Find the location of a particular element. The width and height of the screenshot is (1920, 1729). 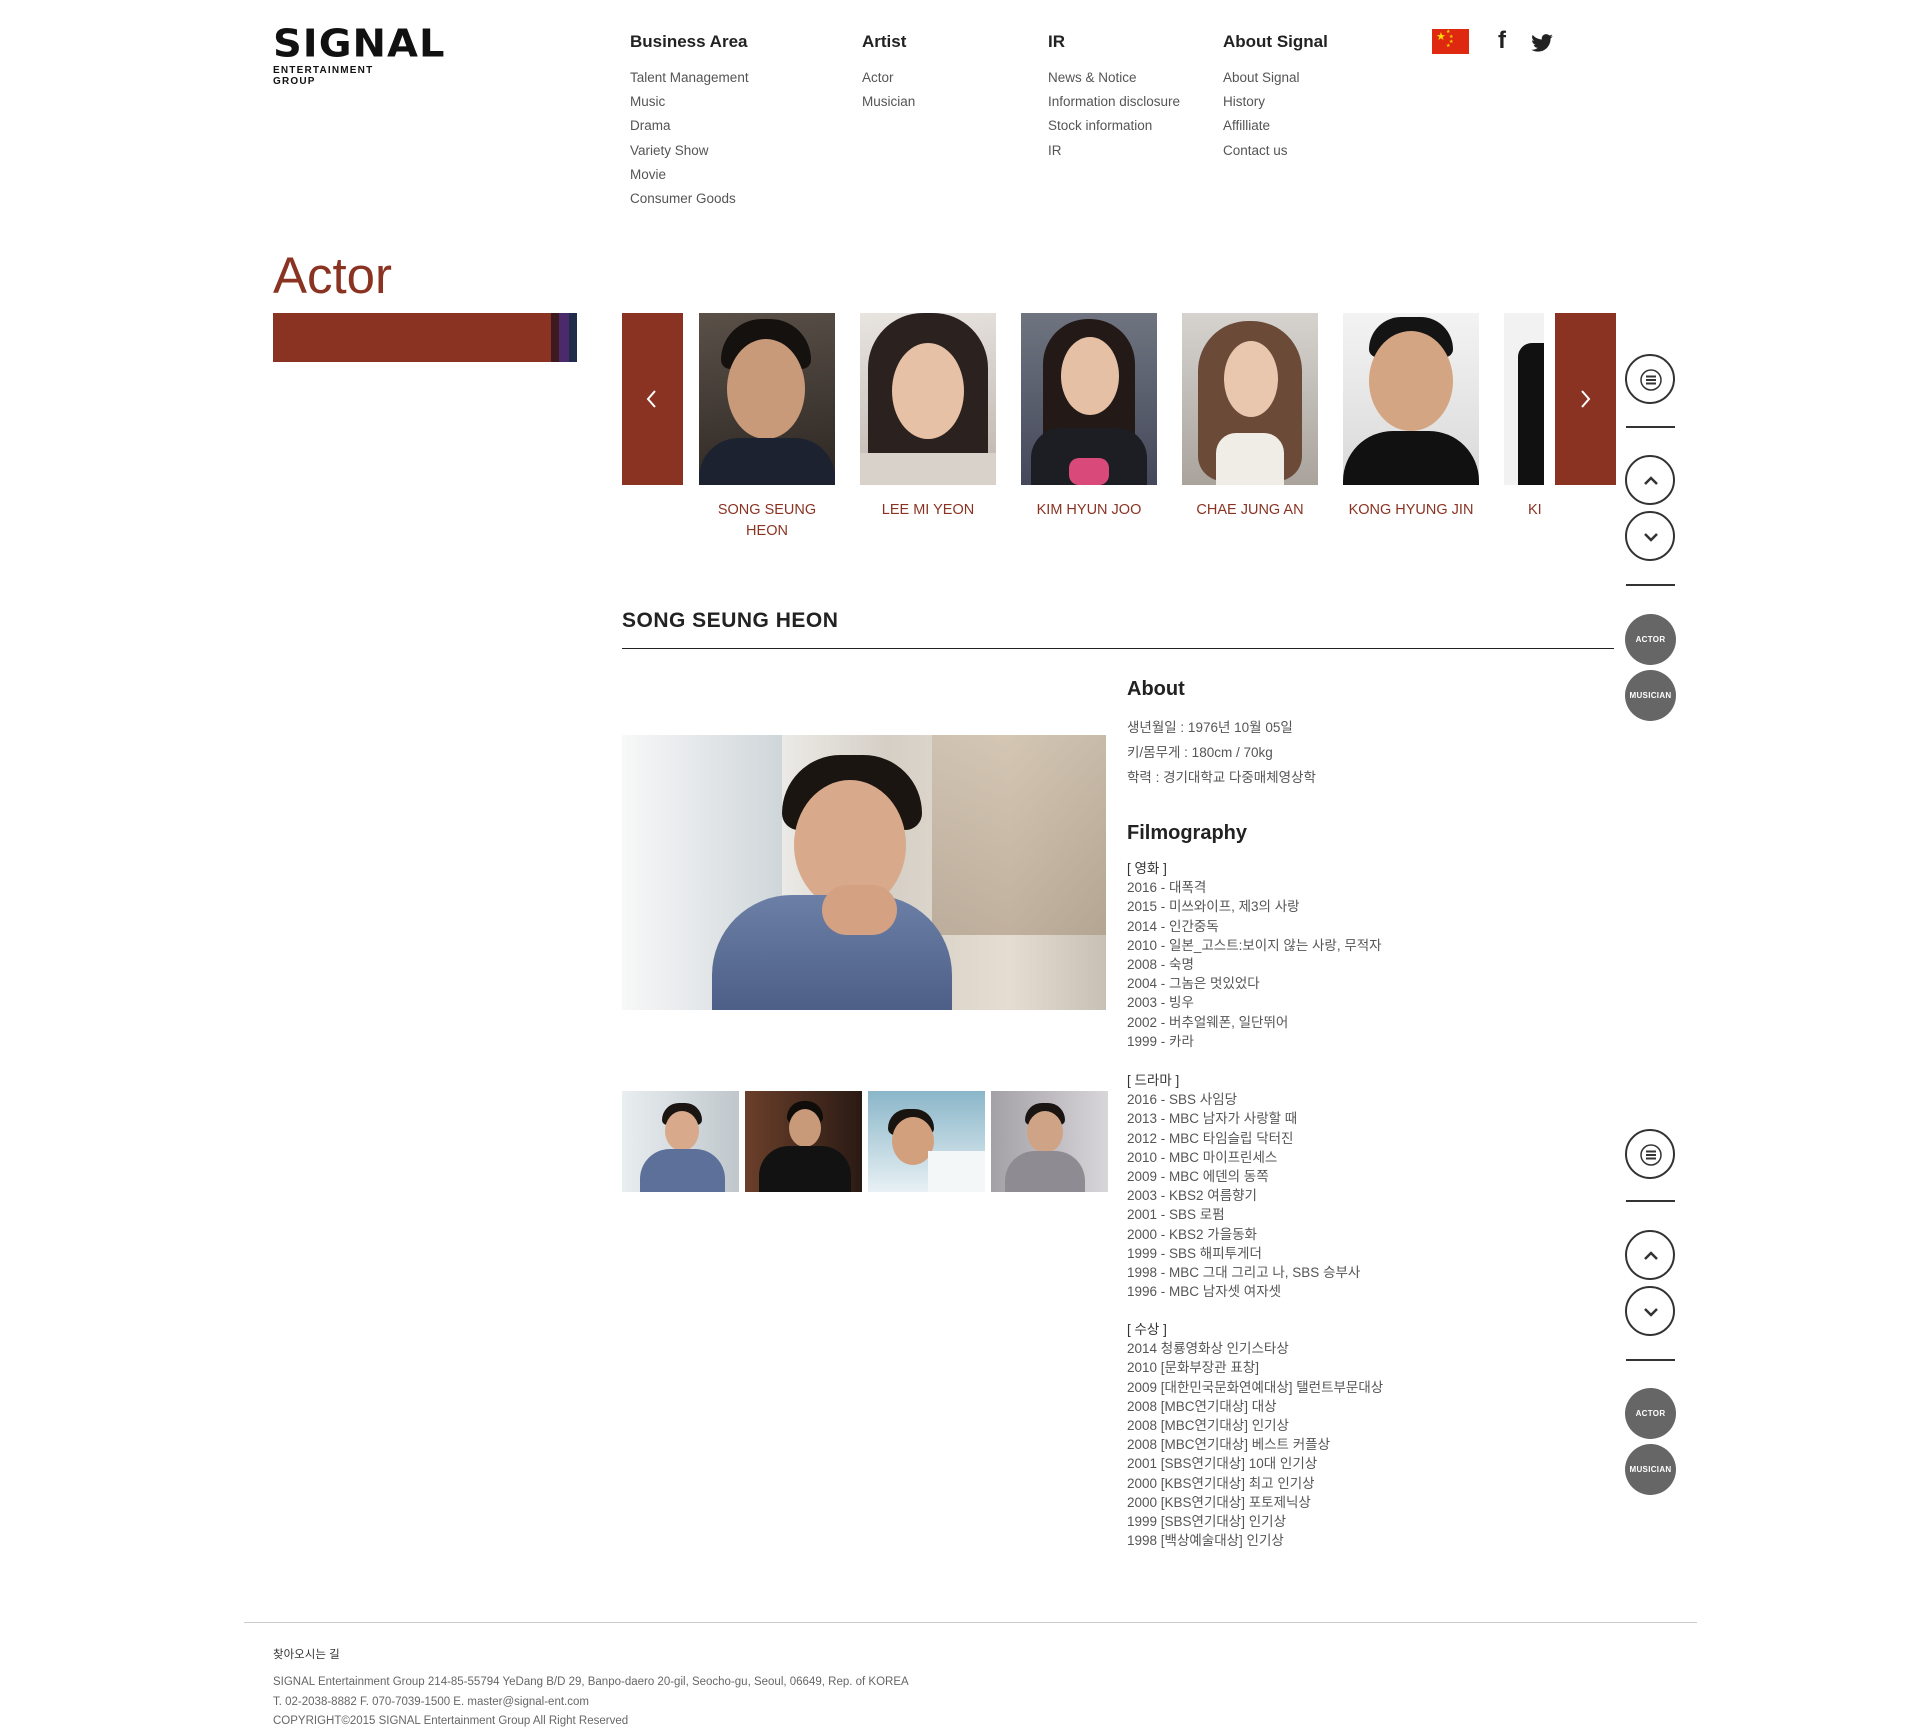

site-logo: SIGNAL ENTERTAINMENT GROUP is located at coordinates (358, 55).